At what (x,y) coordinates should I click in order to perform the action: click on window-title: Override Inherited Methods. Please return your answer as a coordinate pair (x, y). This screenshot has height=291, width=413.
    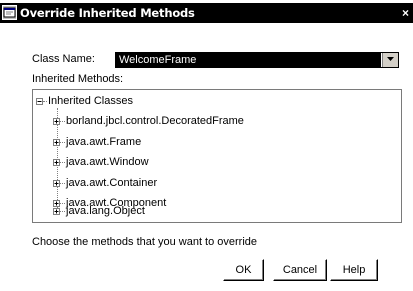
    Looking at the image, I should click on (107, 13).